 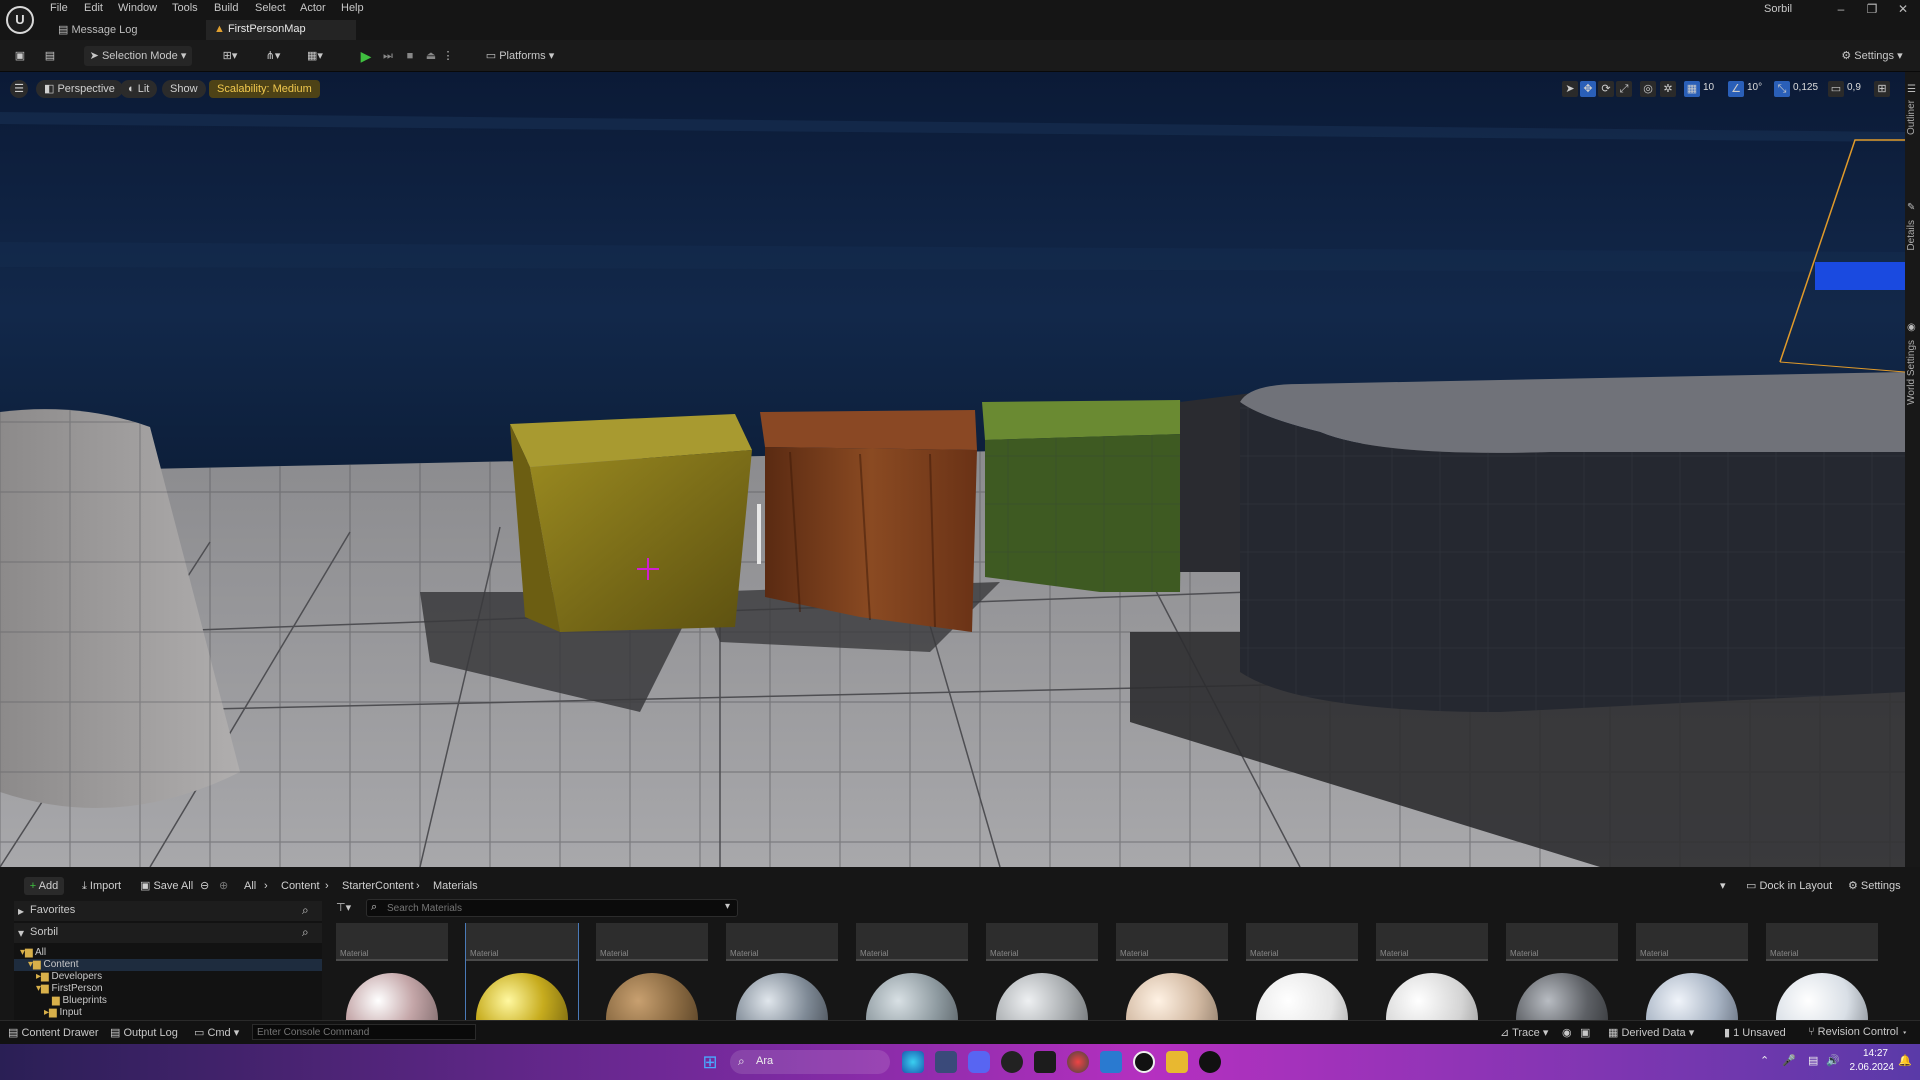 I want to click on perspective-button: ◧ Perspective, so click(x=79, y=89).